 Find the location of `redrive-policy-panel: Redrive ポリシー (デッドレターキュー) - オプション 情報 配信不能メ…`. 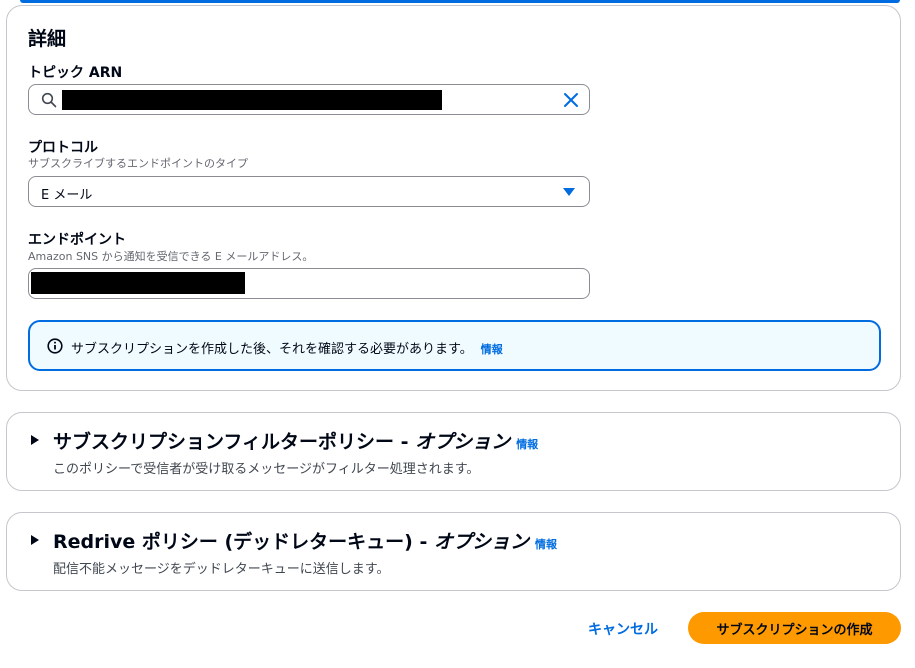

redrive-policy-panel: Redrive ポリシー (デッドレターキュー) - オプション 情報 配信不能メ… is located at coordinates (453, 551).